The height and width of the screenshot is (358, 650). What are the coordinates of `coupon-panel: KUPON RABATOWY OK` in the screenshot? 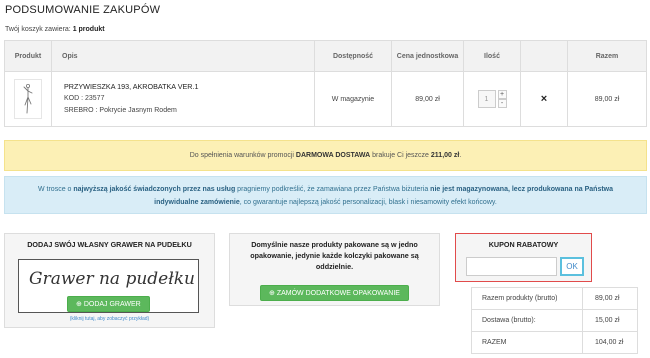 It's located at (523, 257).